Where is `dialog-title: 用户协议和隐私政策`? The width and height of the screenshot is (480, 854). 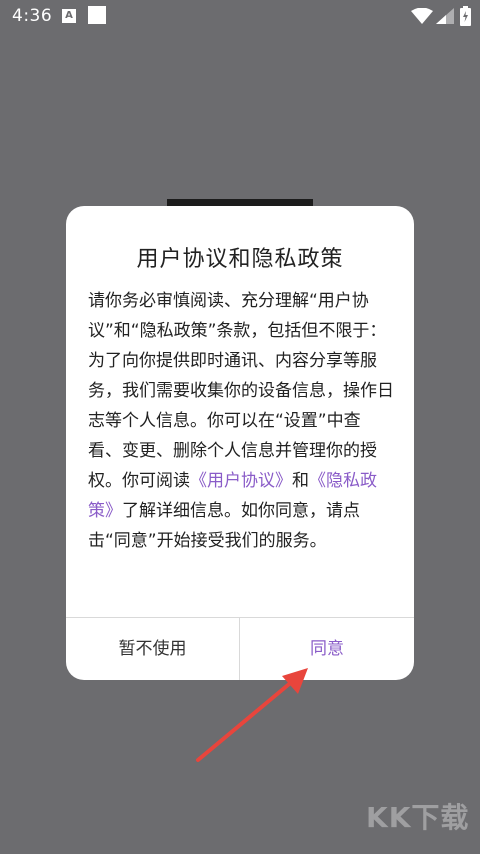 dialog-title: 用户协议和隐私政策 is located at coordinates (240, 259).